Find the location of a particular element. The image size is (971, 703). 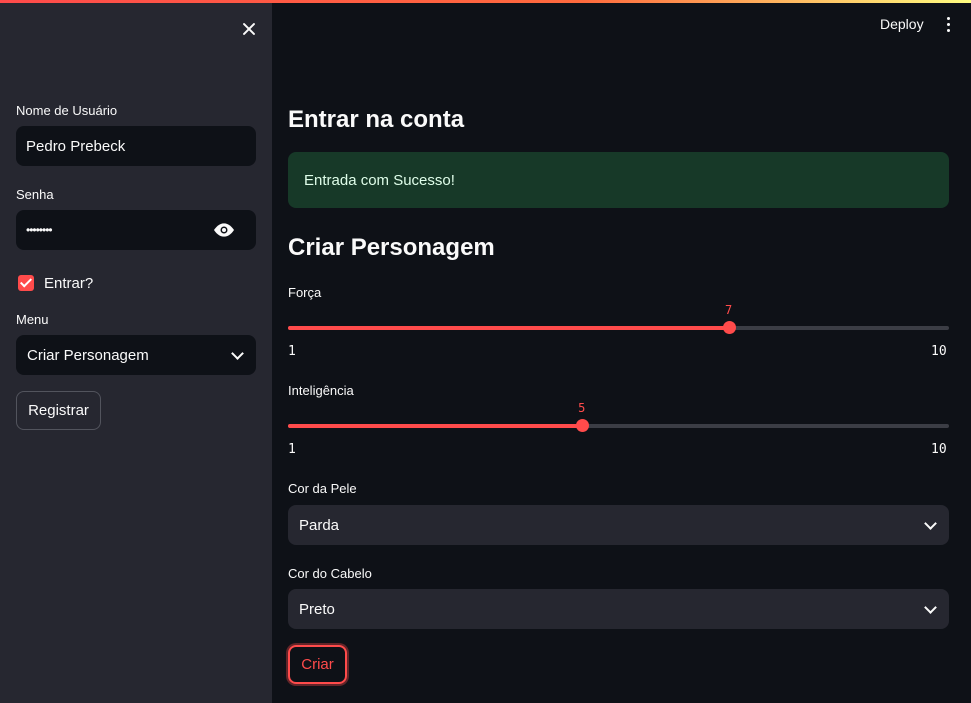

intelligence-slider: 5 is located at coordinates (618, 416).